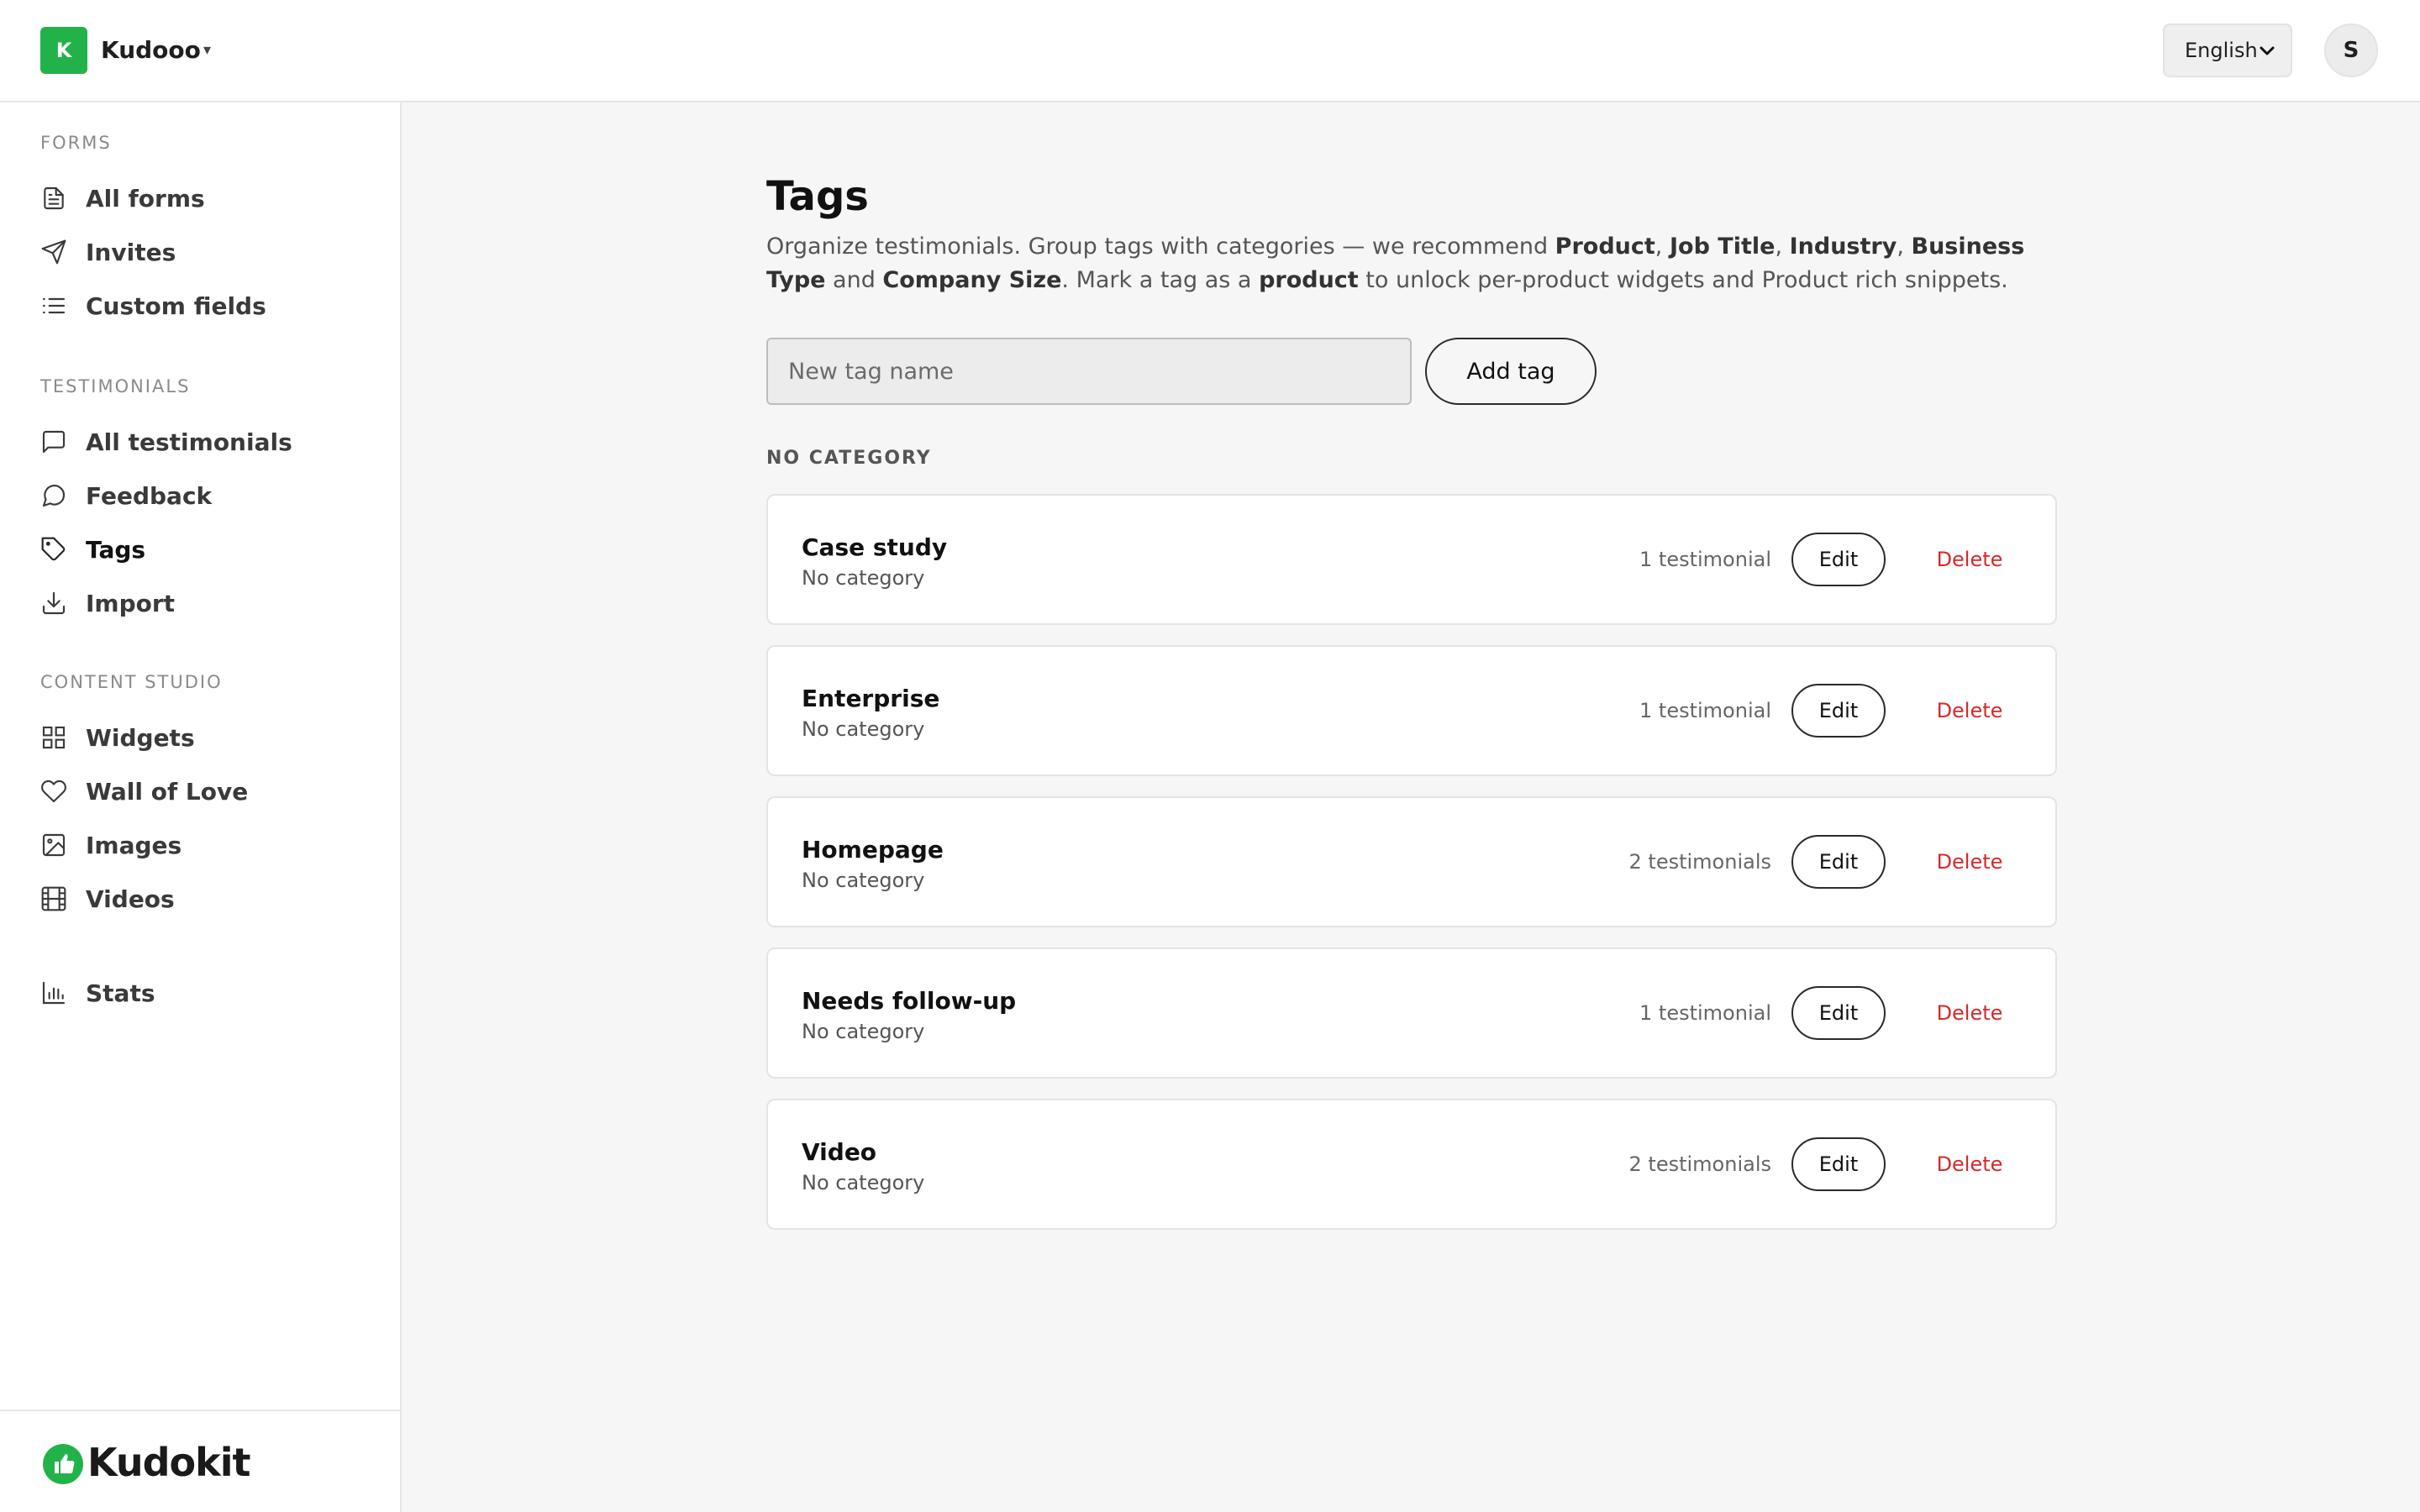 Image resolution: width=2420 pixels, height=1512 pixels. I want to click on language-select: English, so click(2227, 50).